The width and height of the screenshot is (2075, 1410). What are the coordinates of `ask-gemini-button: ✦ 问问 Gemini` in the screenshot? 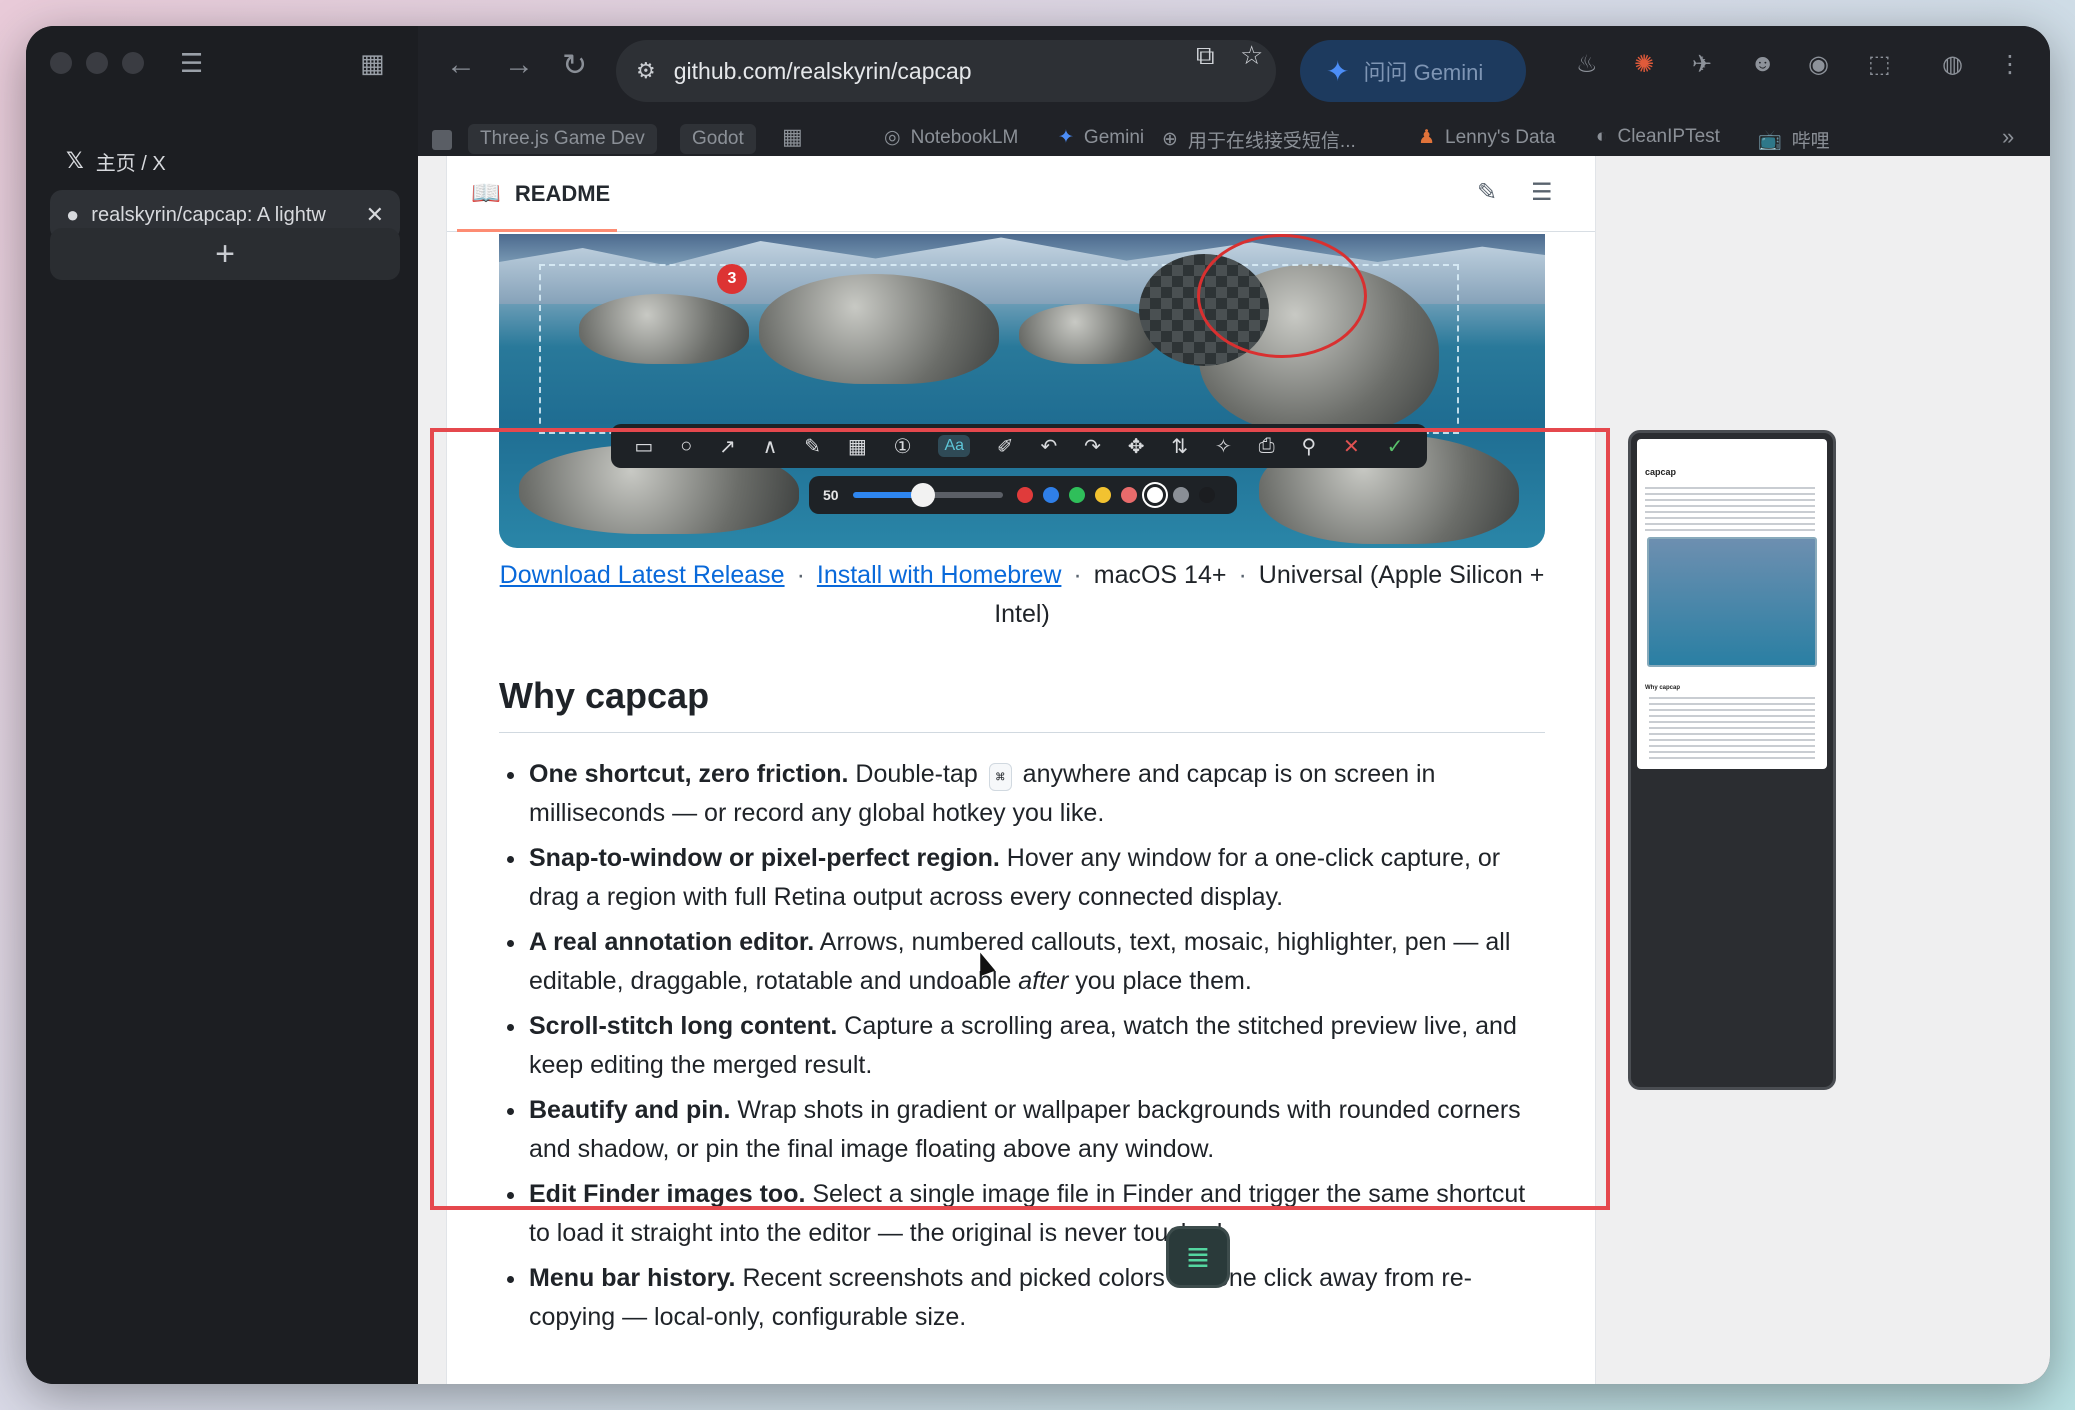 It's located at (1413, 71).